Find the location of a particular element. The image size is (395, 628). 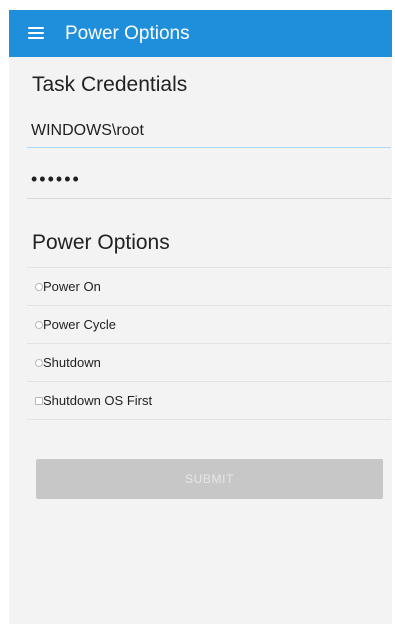

power-on-label: Power On is located at coordinates (72, 286).